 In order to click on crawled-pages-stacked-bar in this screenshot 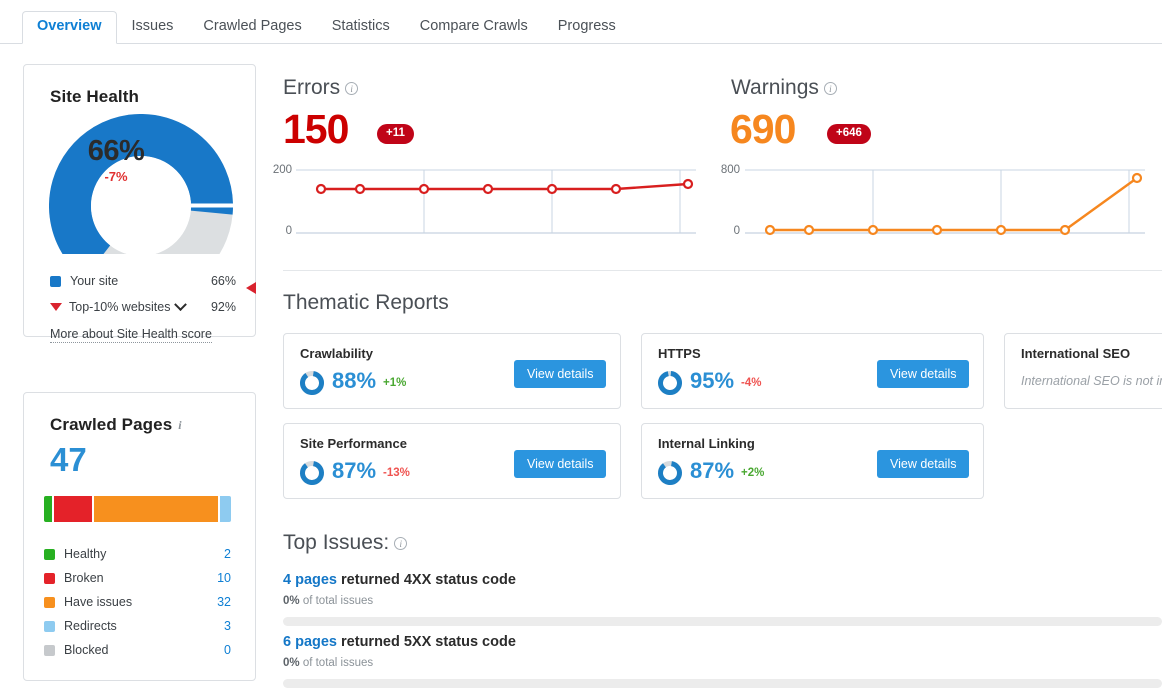, I will do `click(137, 509)`.